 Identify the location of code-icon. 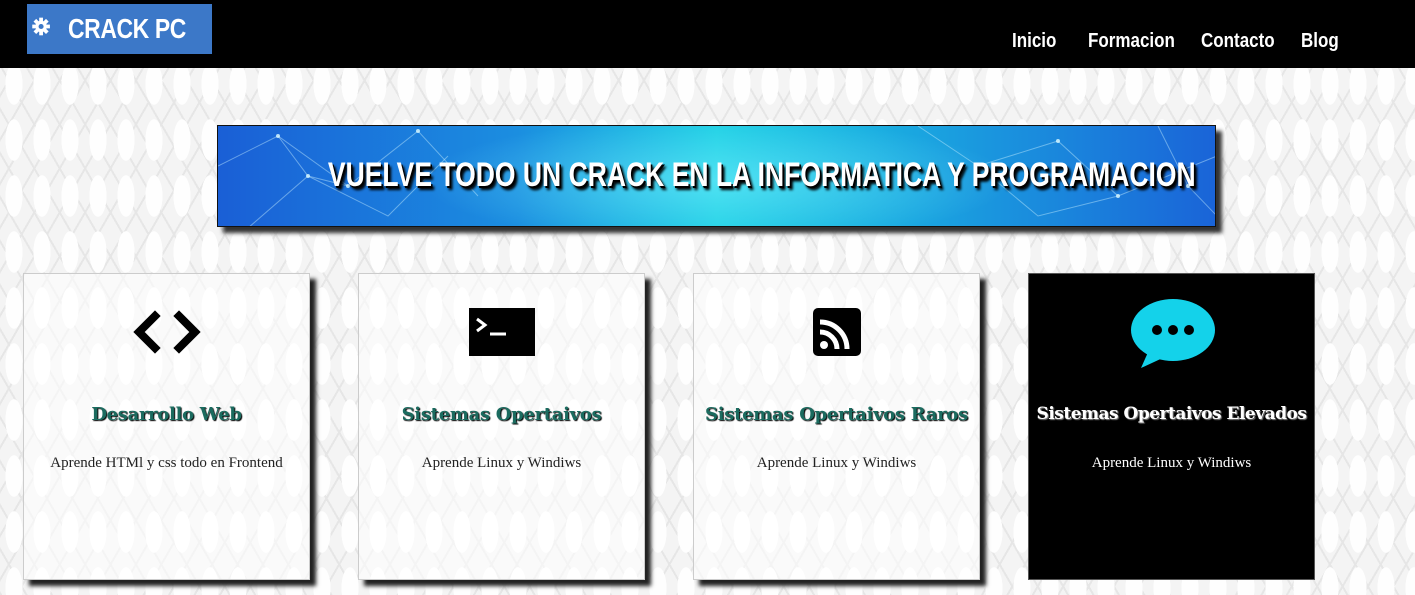
(166, 332).